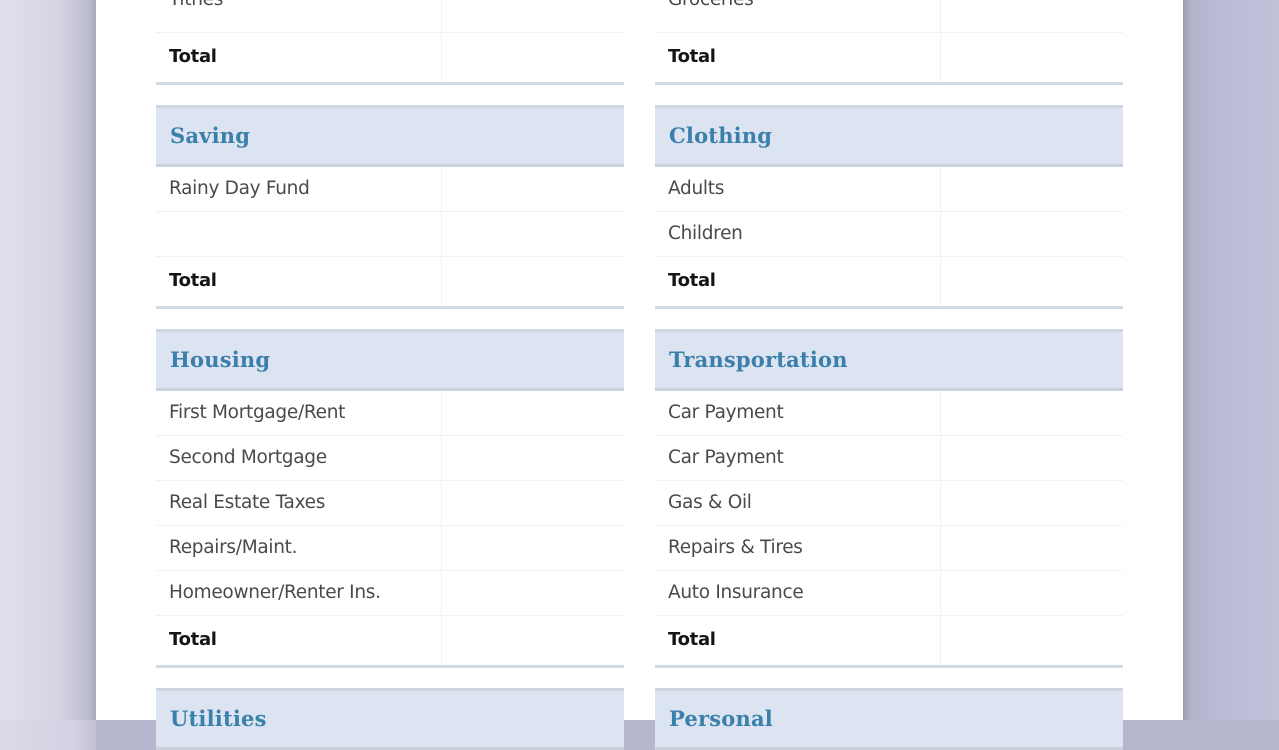  What do you see at coordinates (889, 548) in the screenshot?
I see `budget-row: Repairs & Tires` at bounding box center [889, 548].